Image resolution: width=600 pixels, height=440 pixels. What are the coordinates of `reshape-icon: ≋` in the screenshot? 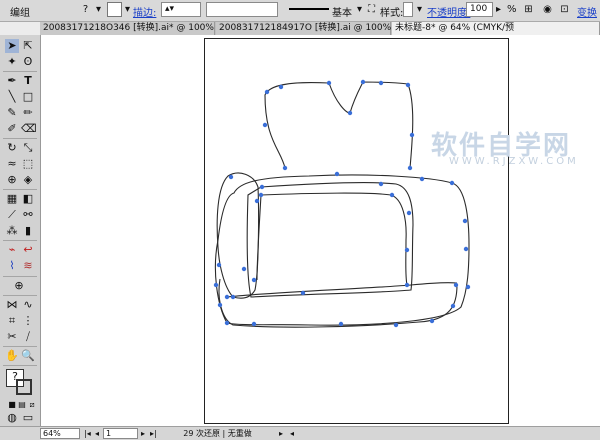 It's located at (28, 266).